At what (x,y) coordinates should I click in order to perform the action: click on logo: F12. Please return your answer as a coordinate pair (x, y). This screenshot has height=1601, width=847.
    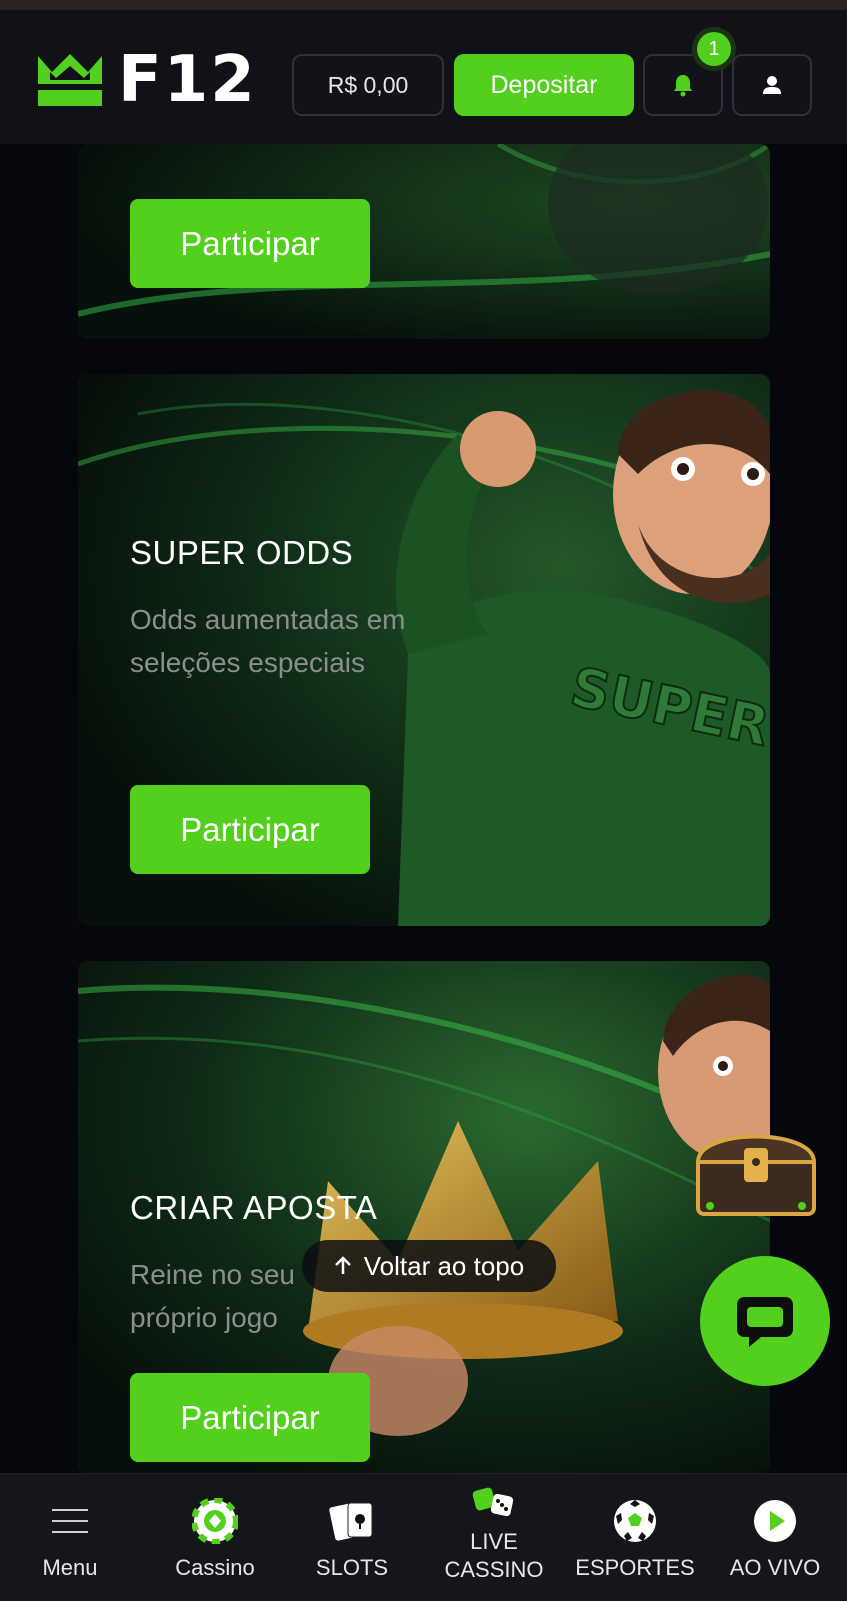
    Looking at the image, I should click on (146, 80).